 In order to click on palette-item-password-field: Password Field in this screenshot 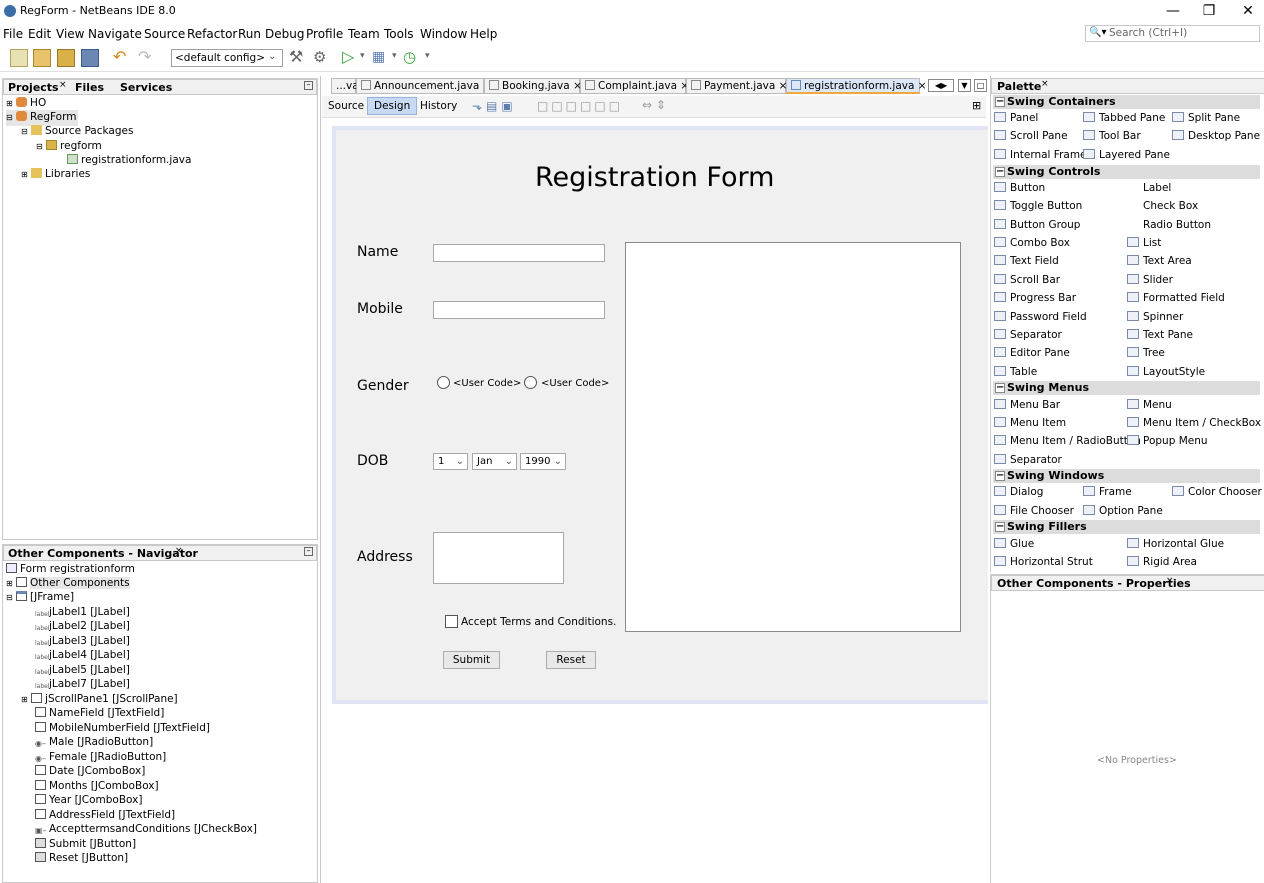, I will do `click(1040, 317)`.